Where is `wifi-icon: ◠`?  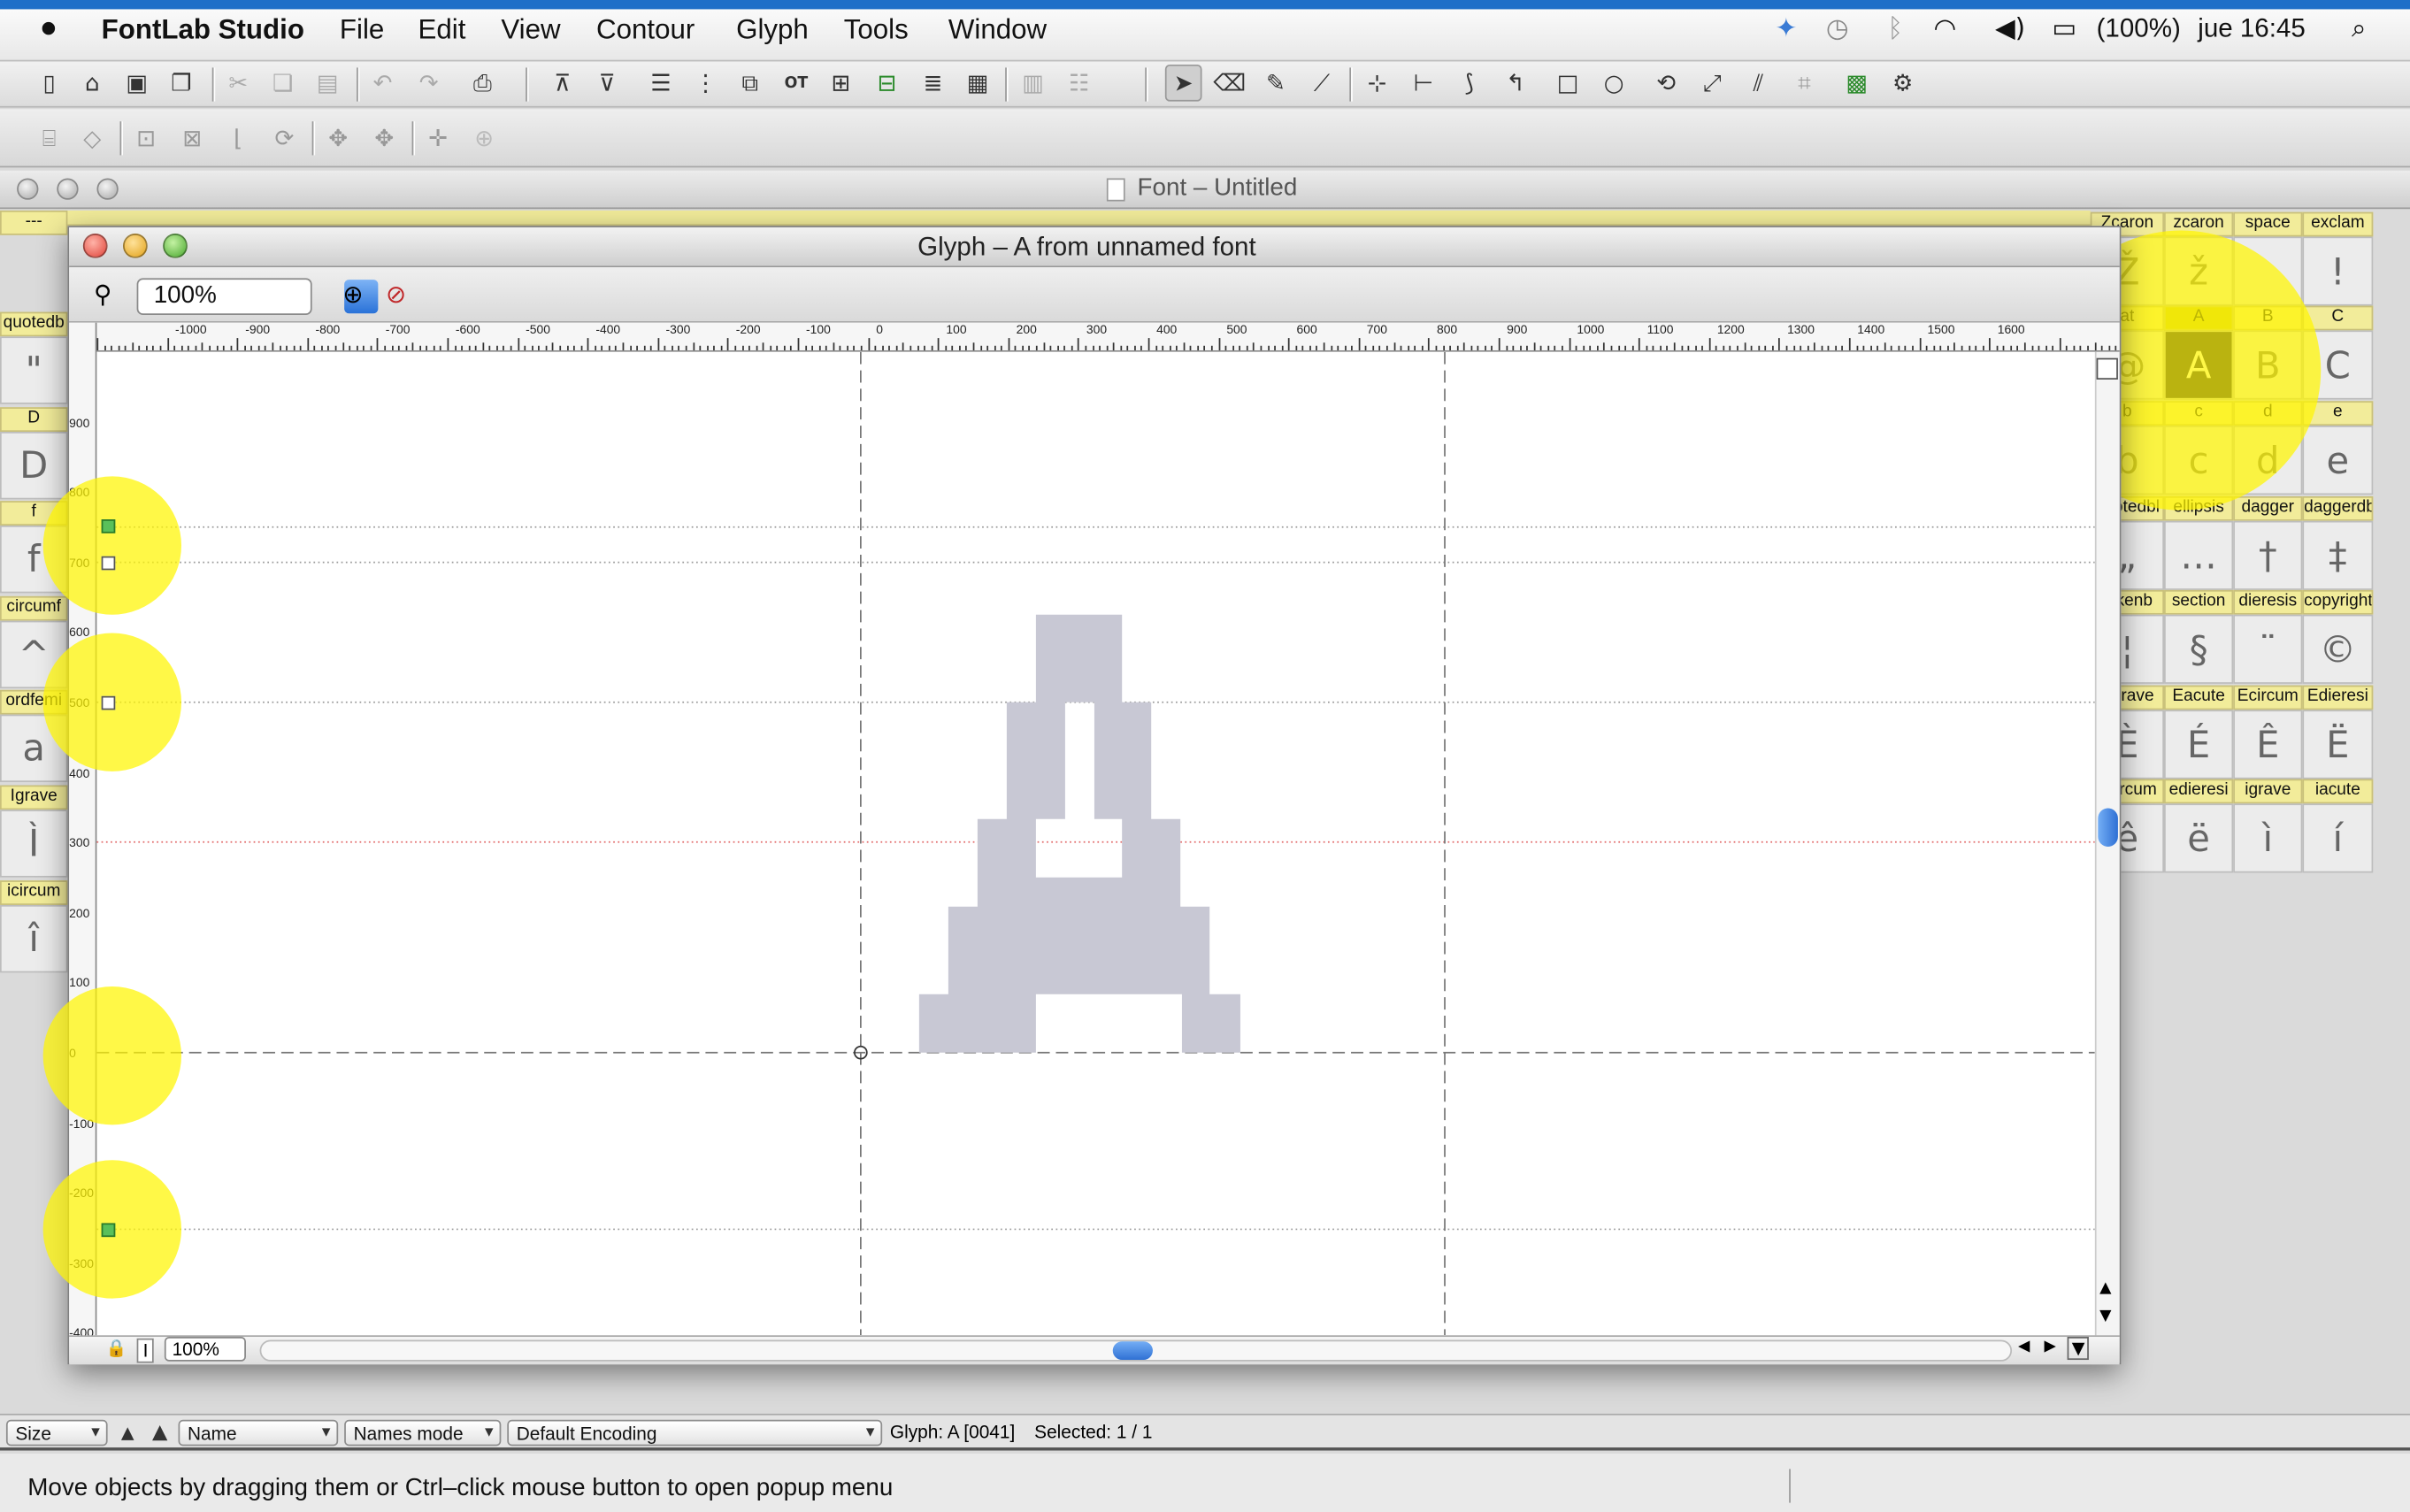 wifi-icon: ◠ is located at coordinates (1944, 29).